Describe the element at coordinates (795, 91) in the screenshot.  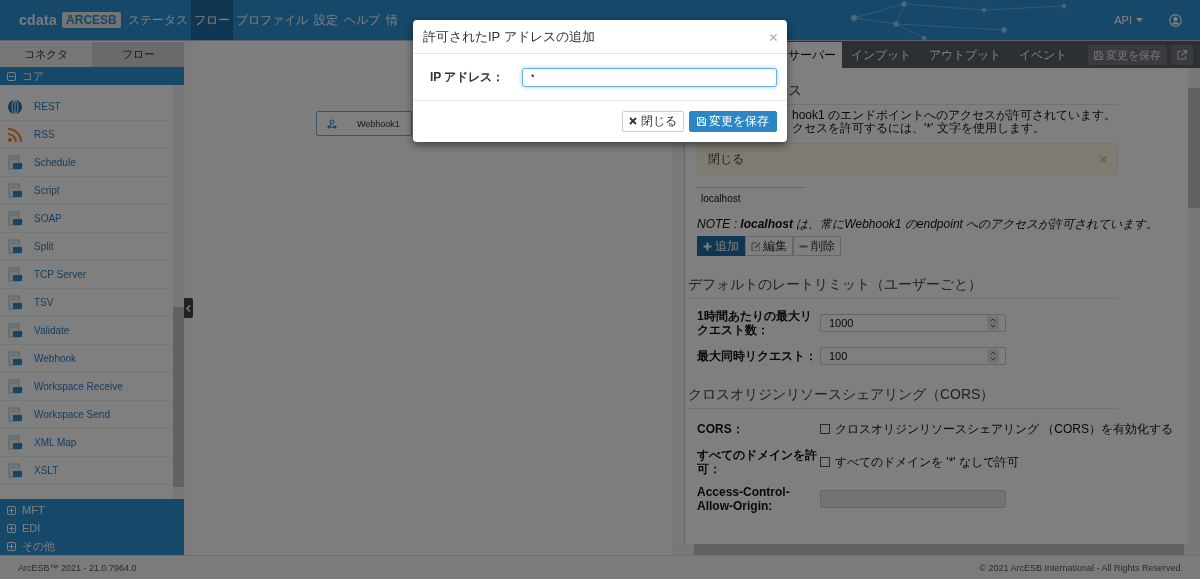
I see `section-title: ス` at that location.